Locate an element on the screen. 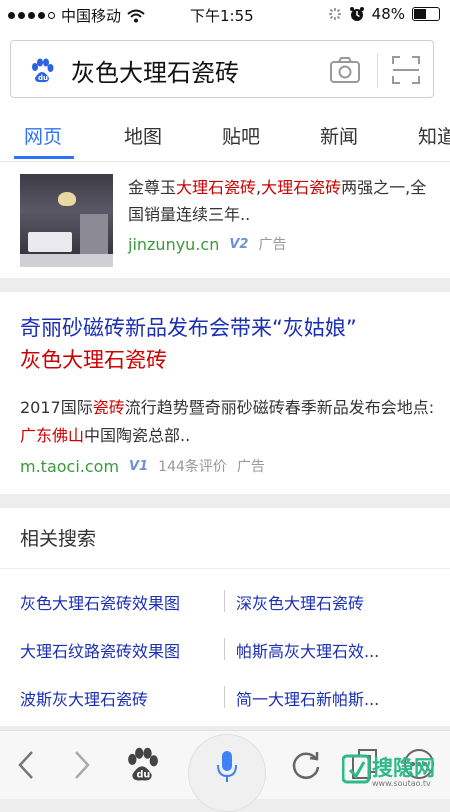  tab-map: 地图 is located at coordinates (143, 135).